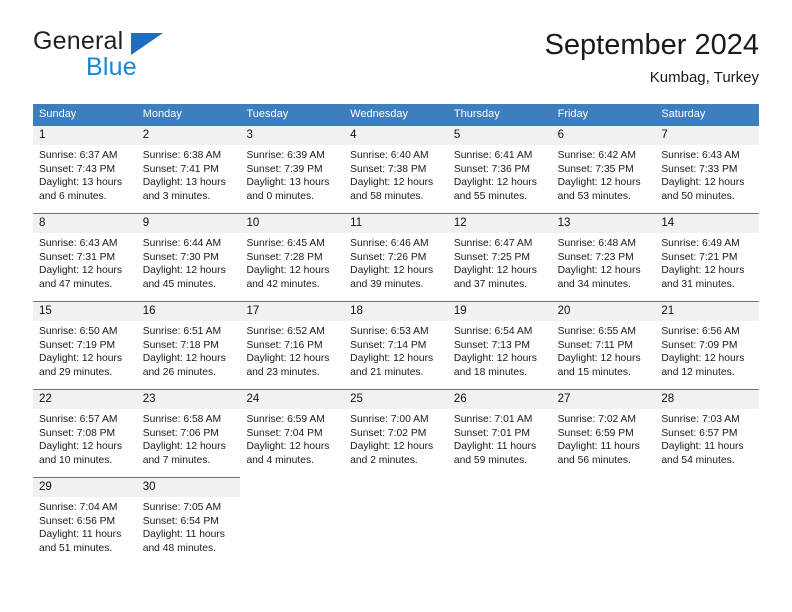 The image size is (792, 612). I want to click on sunset-text: Sunset: 7:18 PM, so click(180, 345).